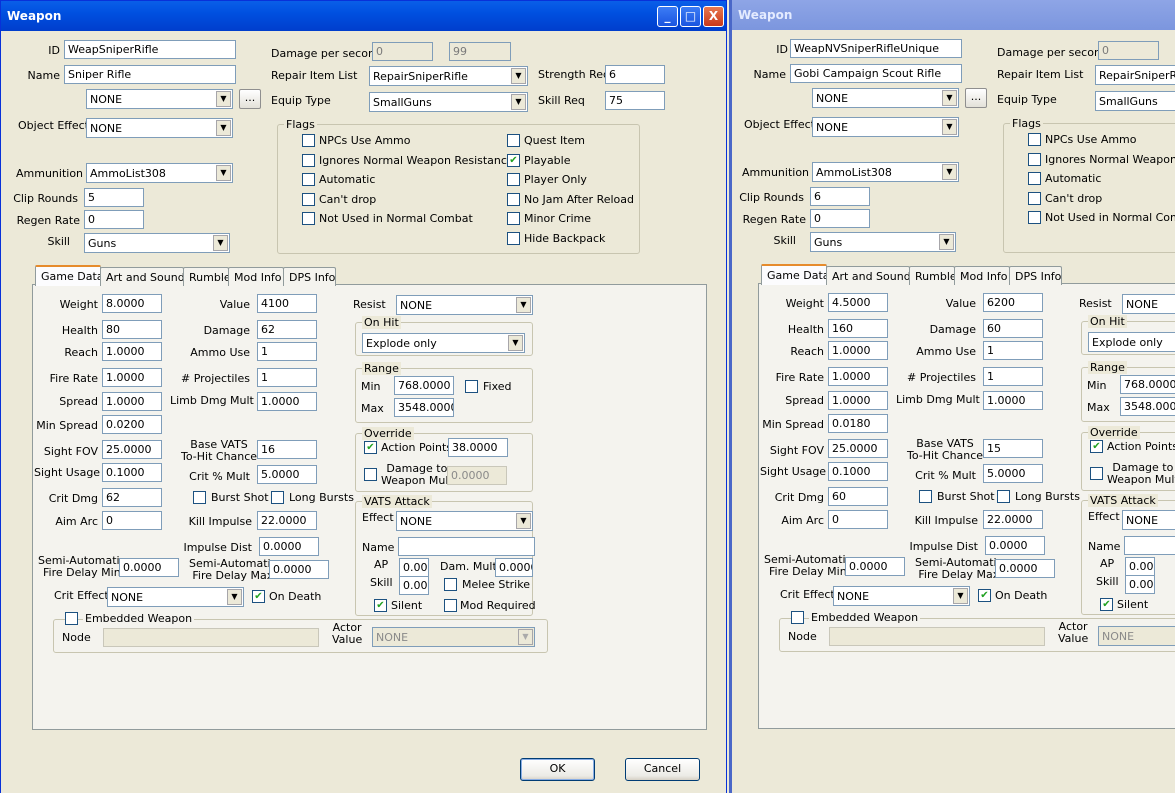  What do you see at coordinates (858, 328) in the screenshot?
I see `health-field: 160` at bounding box center [858, 328].